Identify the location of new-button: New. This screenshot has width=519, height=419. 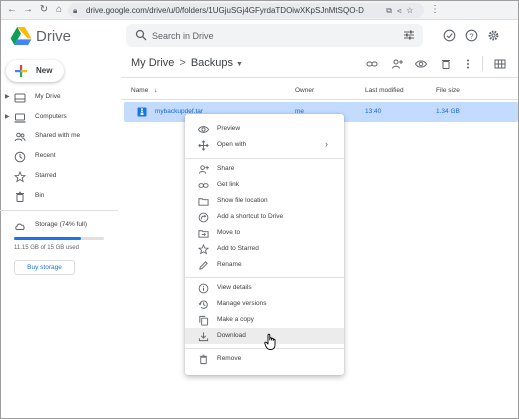
(35, 71).